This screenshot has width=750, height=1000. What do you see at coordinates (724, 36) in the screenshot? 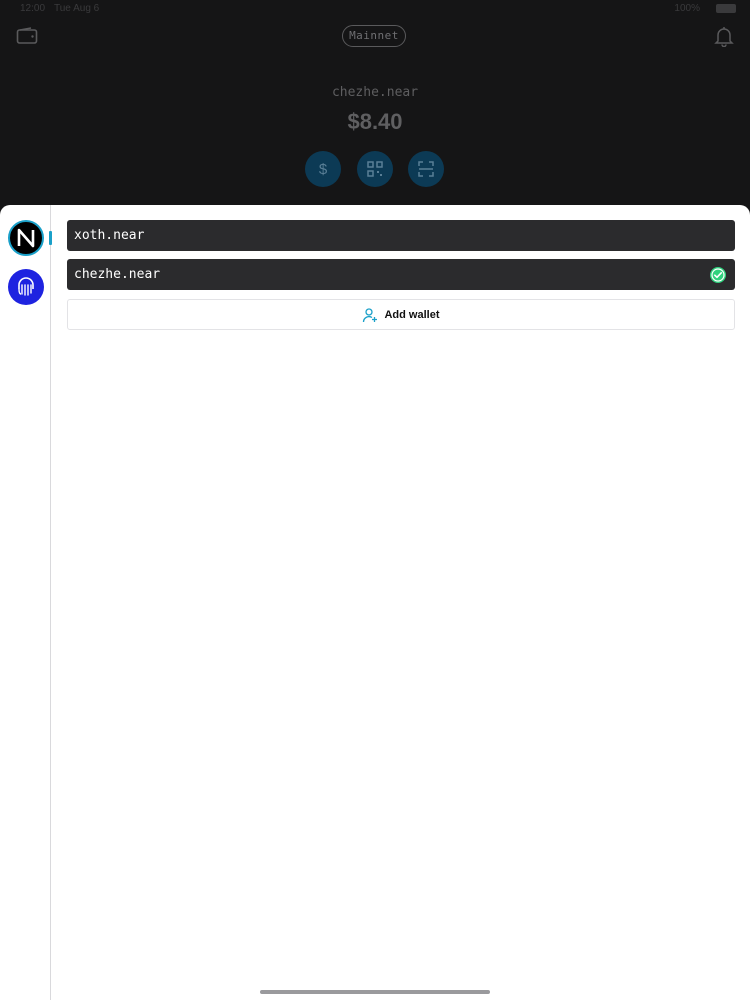
I see `bell-icon` at bounding box center [724, 36].